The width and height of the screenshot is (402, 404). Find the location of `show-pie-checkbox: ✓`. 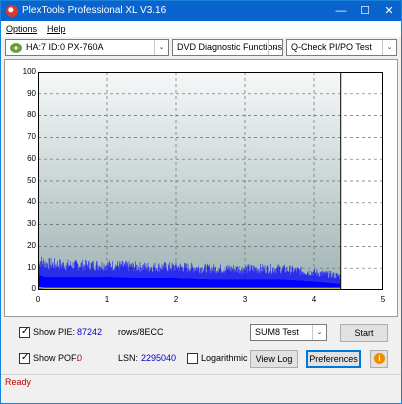

show-pie-checkbox: ✓ is located at coordinates (24, 332).